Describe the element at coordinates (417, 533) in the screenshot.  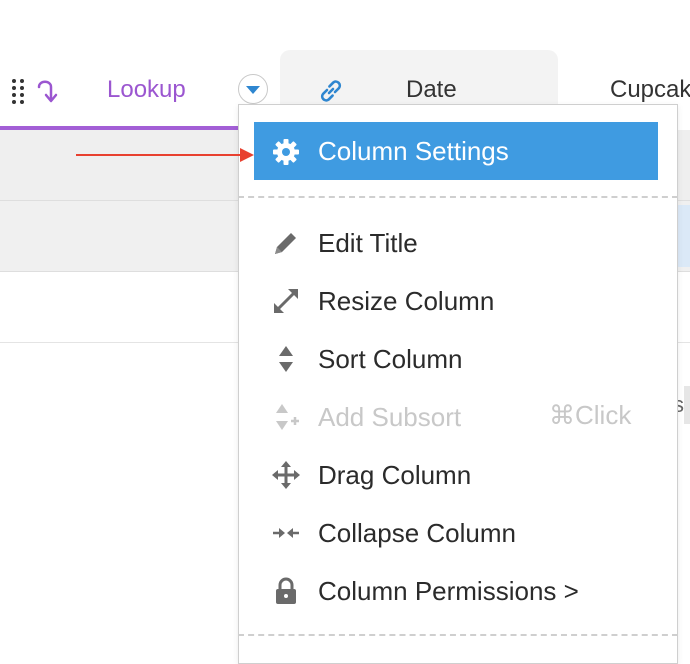
I see `menu-item-collapse-column: Collapse Column` at that location.